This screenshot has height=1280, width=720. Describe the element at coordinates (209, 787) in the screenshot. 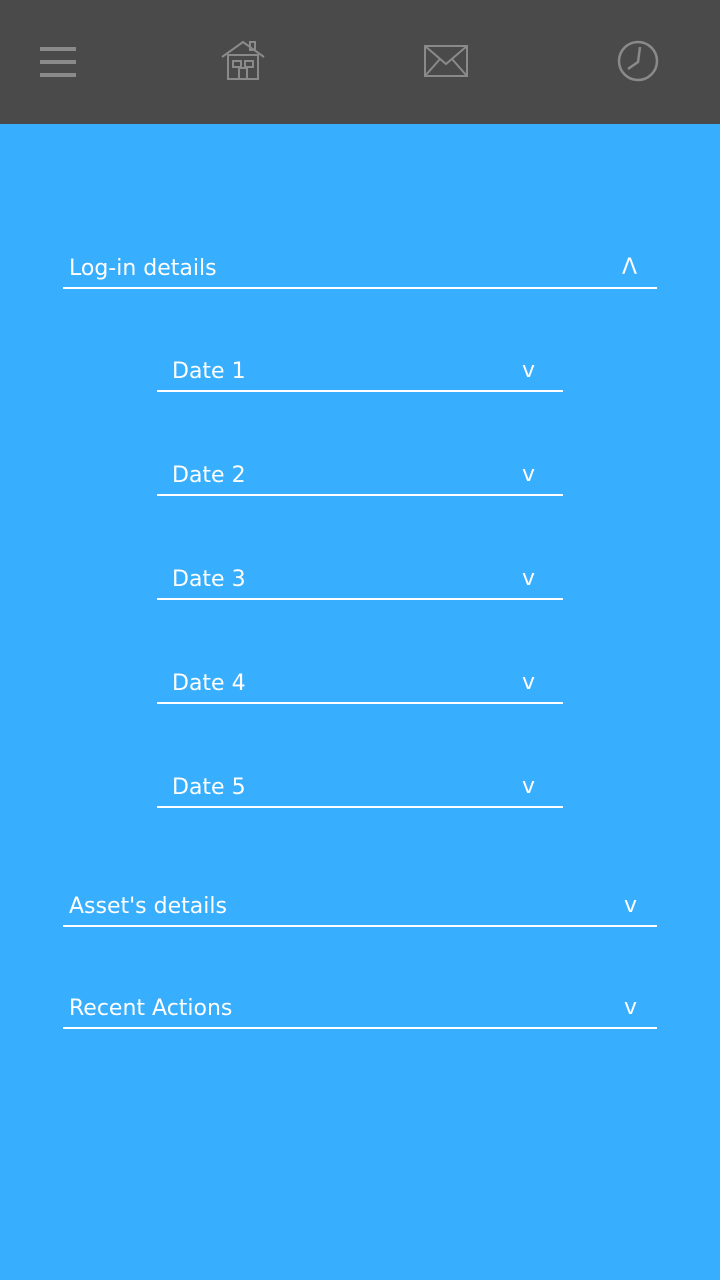

I see `date-label: Date 5` at that location.